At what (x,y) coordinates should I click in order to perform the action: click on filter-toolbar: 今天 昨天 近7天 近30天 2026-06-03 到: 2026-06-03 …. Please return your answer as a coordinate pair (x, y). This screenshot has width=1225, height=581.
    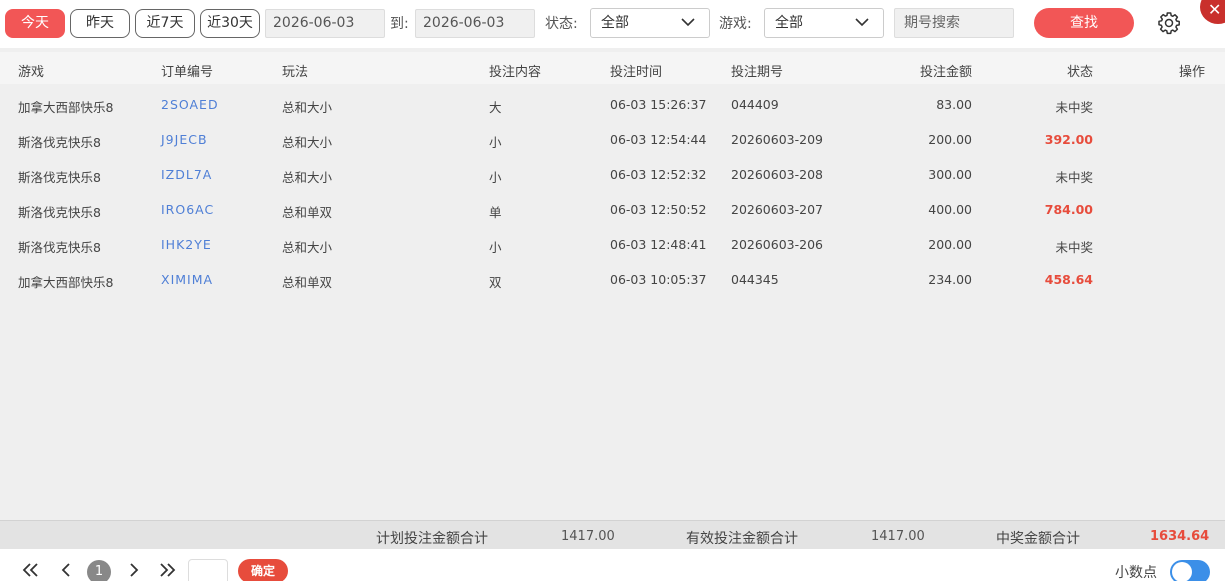
    Looking at the image, I should click on (612, 24).